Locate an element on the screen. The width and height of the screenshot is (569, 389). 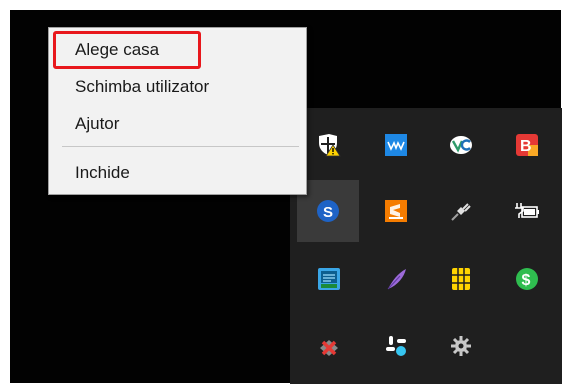
b-app-icon: B is located at coordinates (527, 145).